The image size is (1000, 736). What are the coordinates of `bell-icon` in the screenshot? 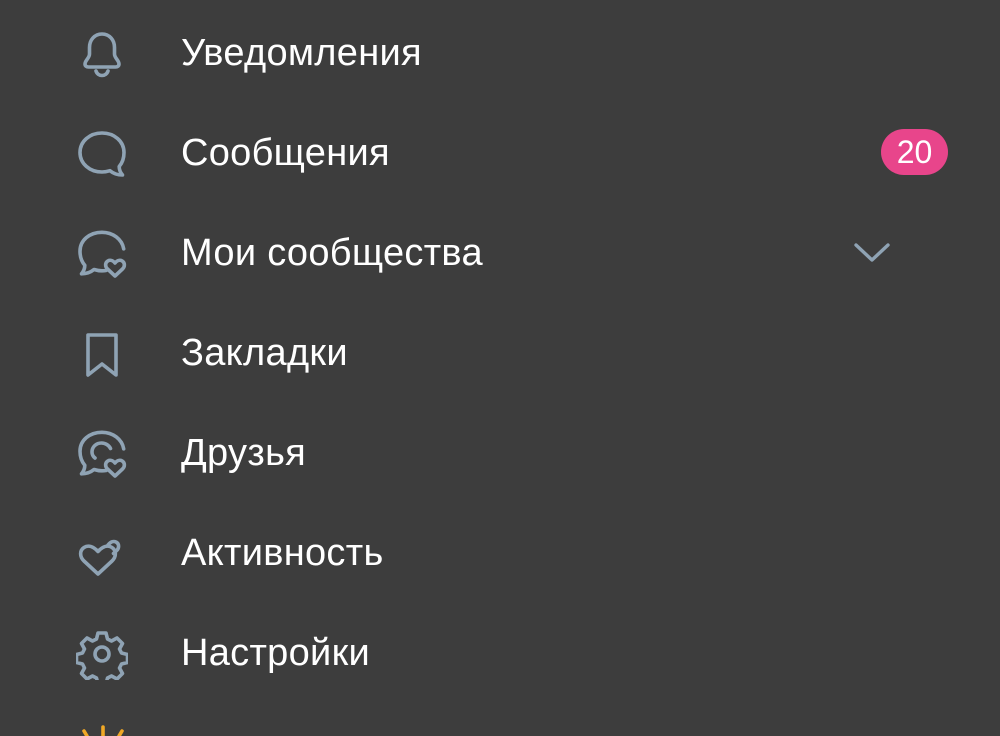 It's located at (102, 54).